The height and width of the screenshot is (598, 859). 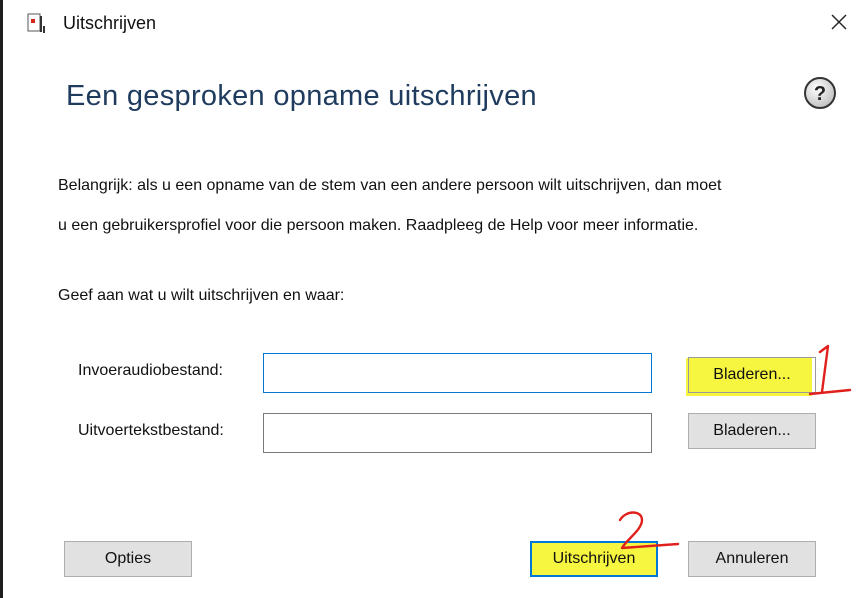 I want to click on close-icon, so click(x=839, y=22).